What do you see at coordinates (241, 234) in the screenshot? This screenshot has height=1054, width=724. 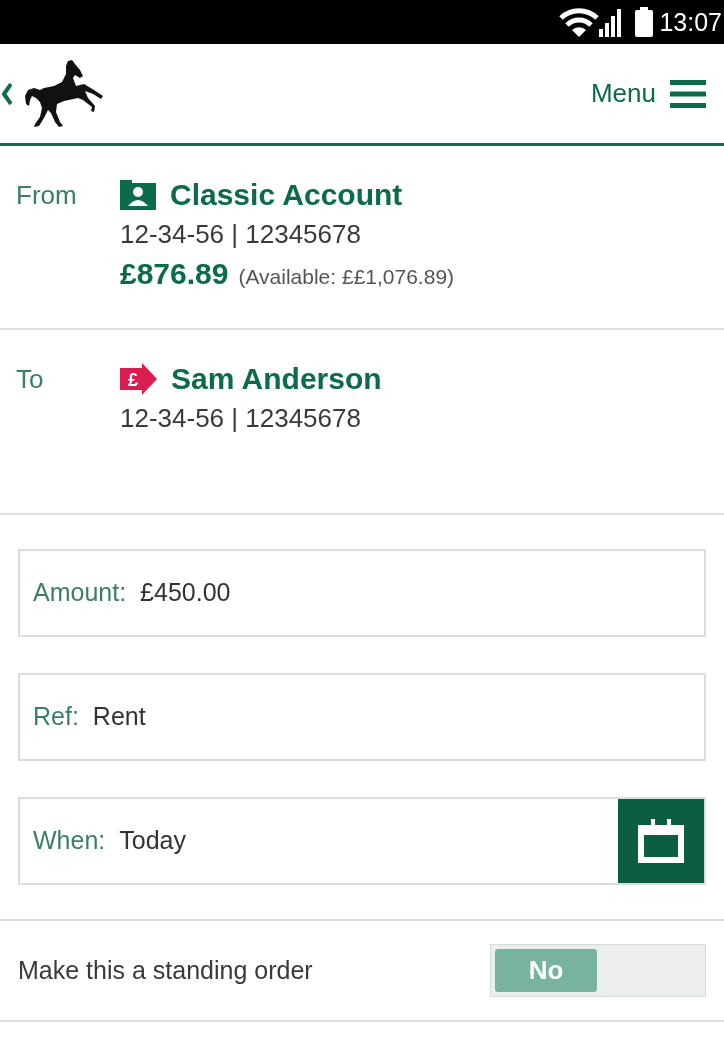 I see `account-number: 12-34-56 | 12345678` at bounding box center [241, 234].